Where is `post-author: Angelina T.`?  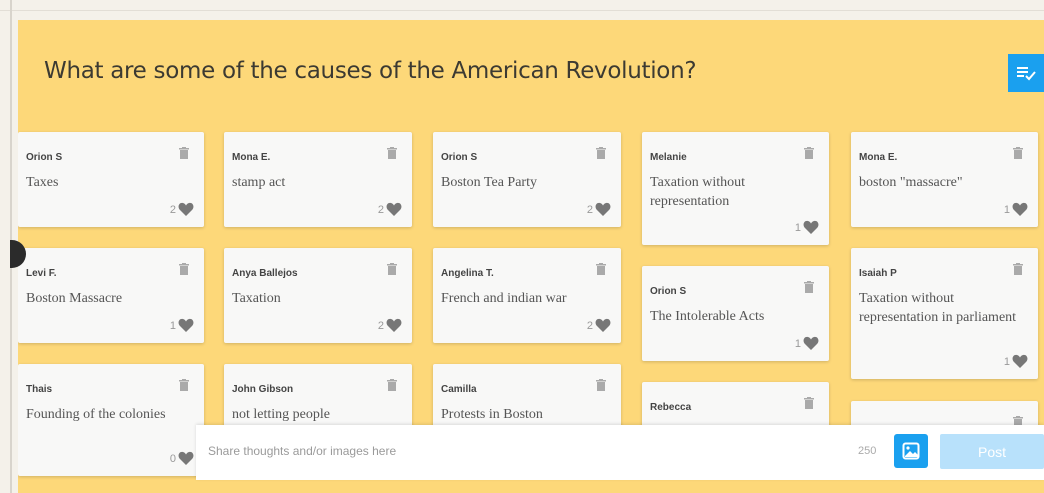 post-author: Angelina T. is located at coordinates (467, 273).